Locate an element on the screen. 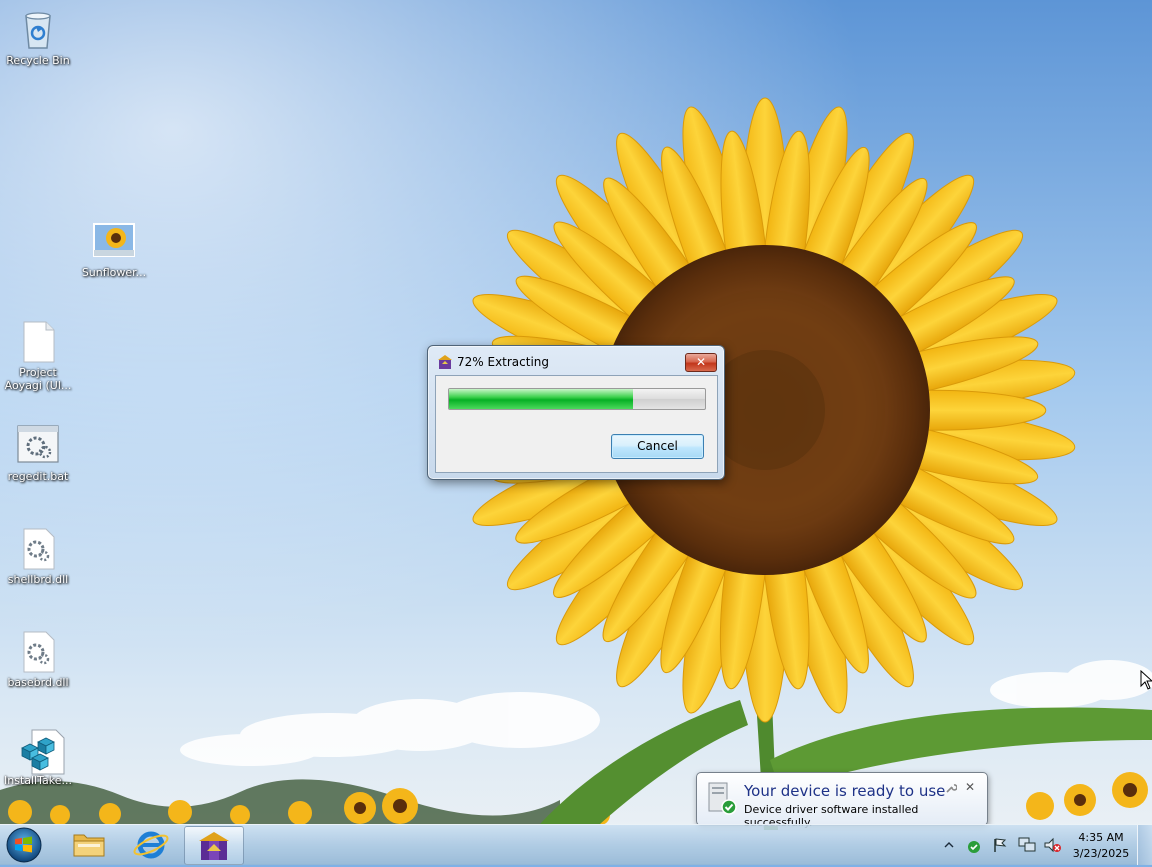 The image size is (1152, 867). volume-muted-icon is located at coordinates (1052, 845).